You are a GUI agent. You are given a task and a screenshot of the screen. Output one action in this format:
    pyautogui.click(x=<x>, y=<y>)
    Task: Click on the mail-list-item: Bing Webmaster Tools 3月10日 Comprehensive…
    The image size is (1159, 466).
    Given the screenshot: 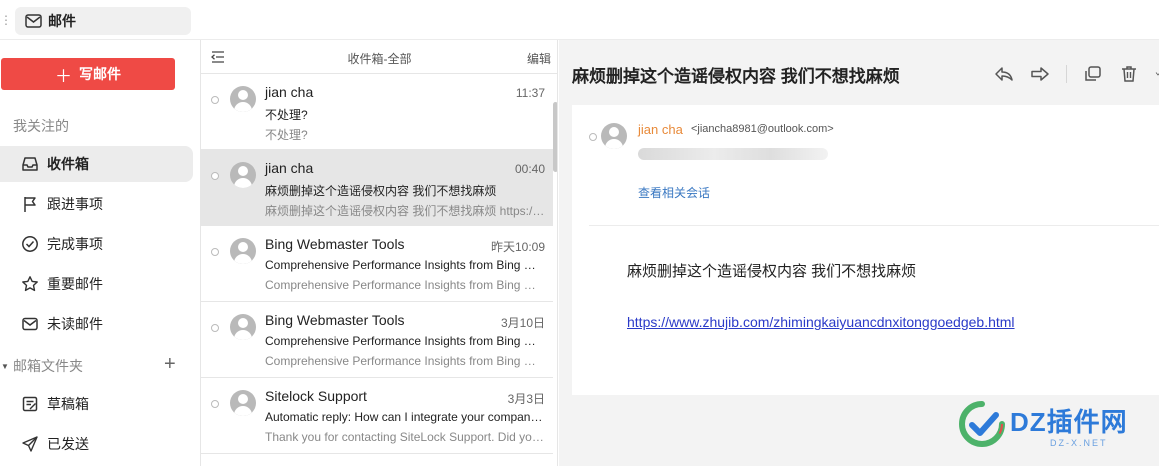 What is the action you would take?
    pyautogui.click(x=377, y=340)
    